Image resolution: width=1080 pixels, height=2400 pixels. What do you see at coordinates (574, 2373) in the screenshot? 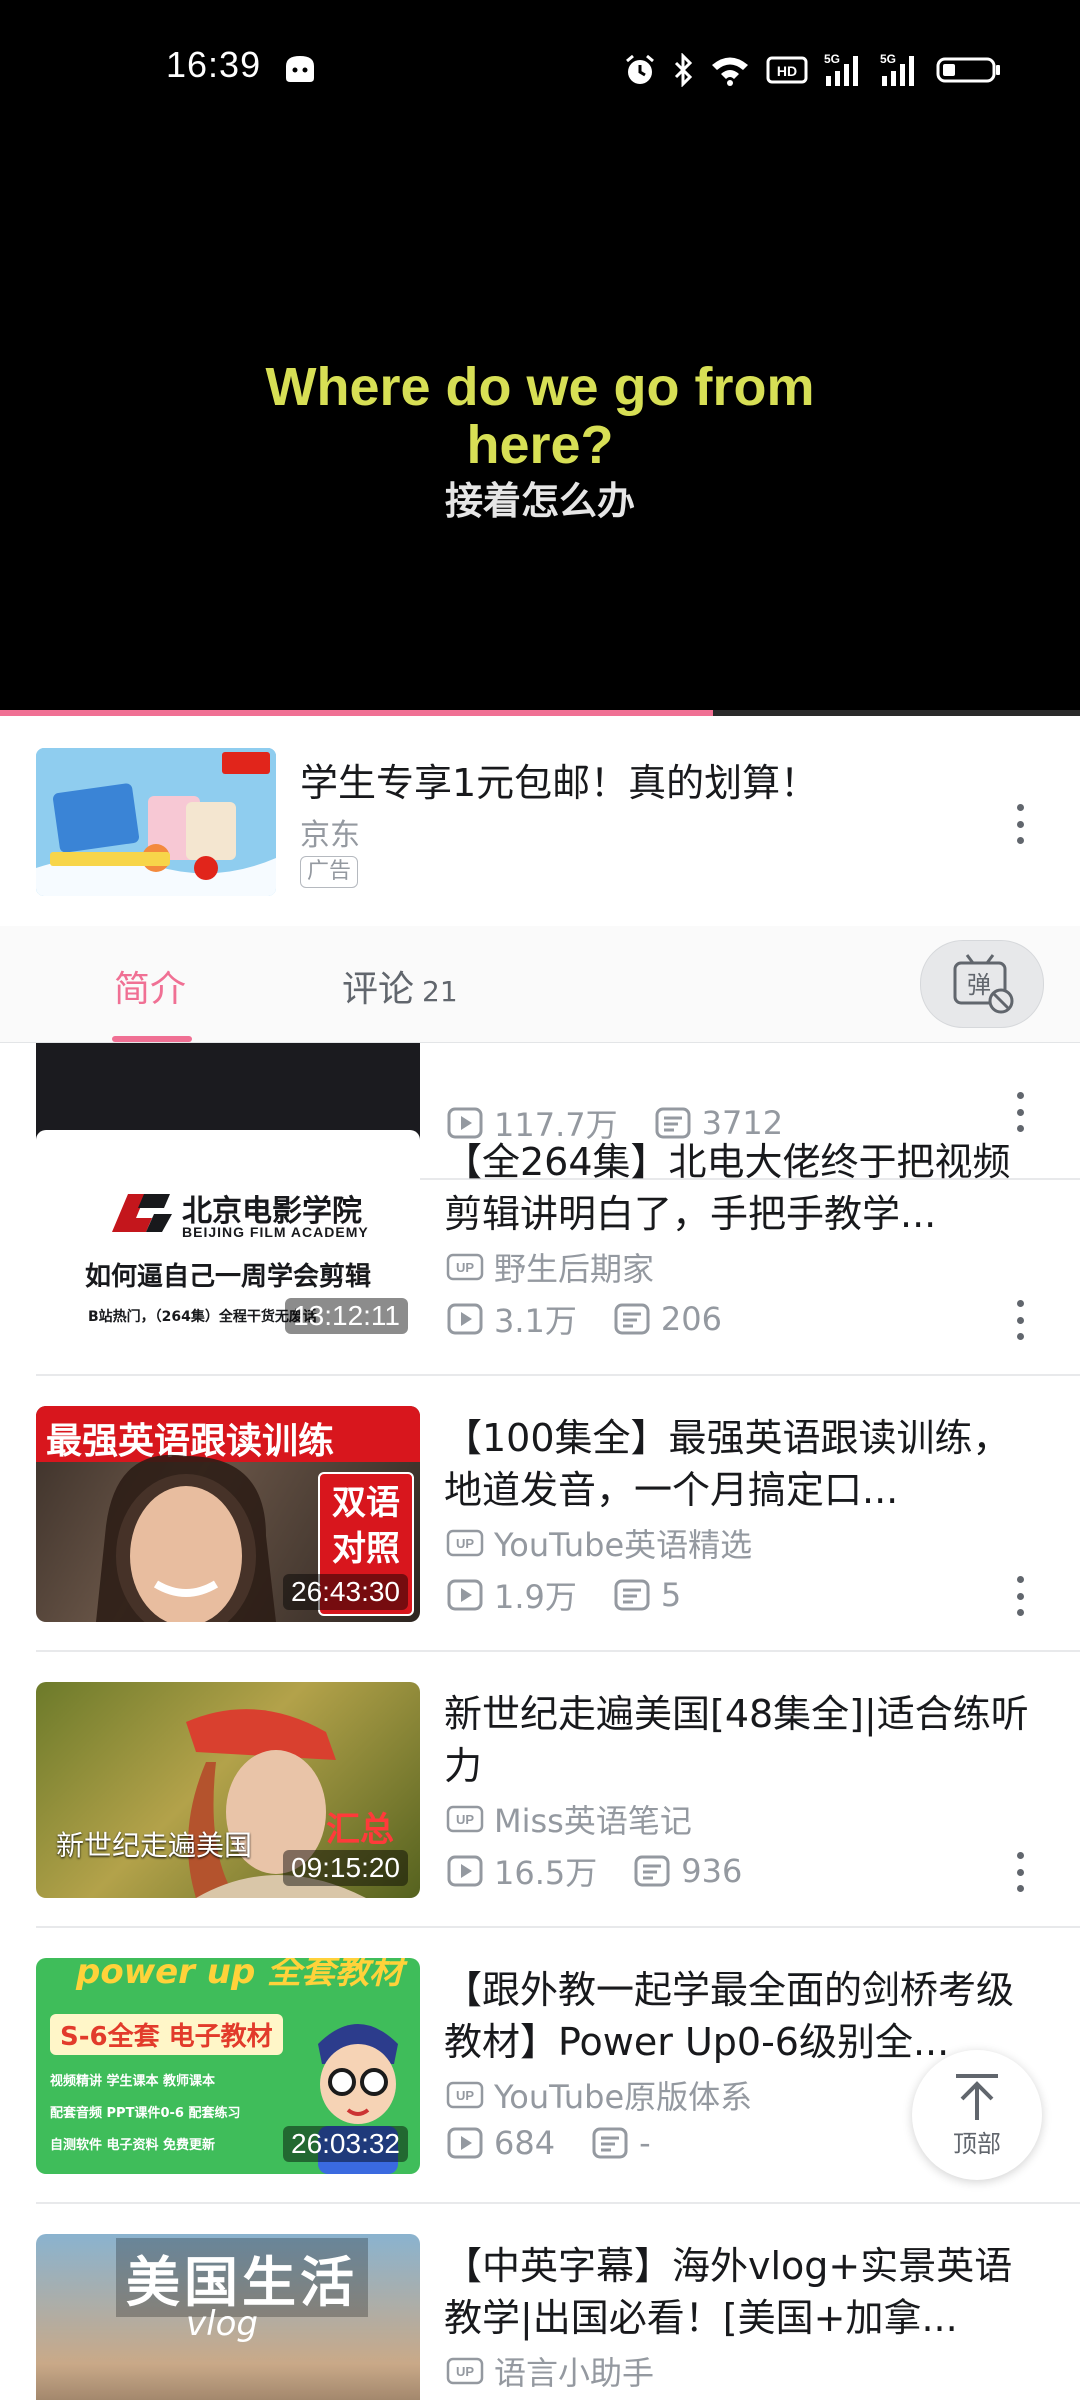
I see `uploader-name: 语言小助手` at bounding box center [574, 2373].